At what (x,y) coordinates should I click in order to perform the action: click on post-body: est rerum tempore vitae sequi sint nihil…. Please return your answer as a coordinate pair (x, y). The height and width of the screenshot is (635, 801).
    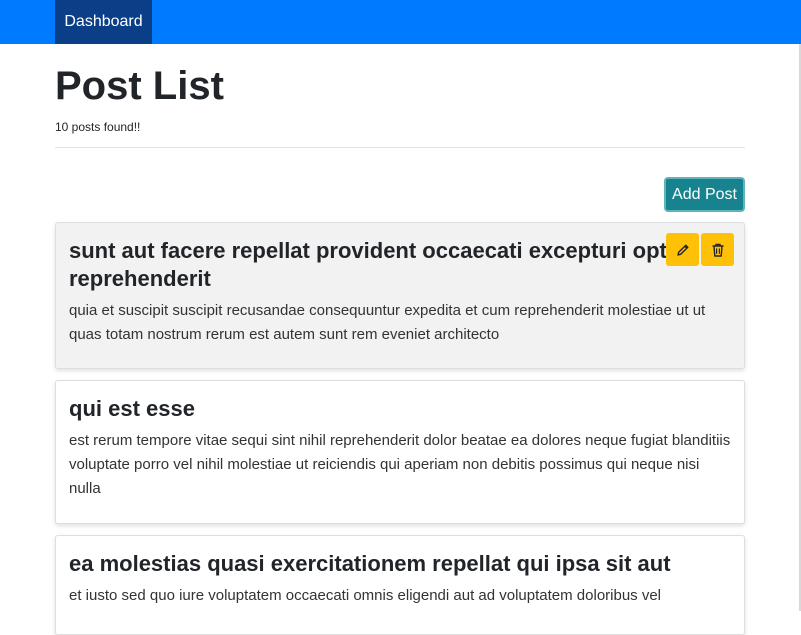
    Looking at the image, I should click on (400, 464).